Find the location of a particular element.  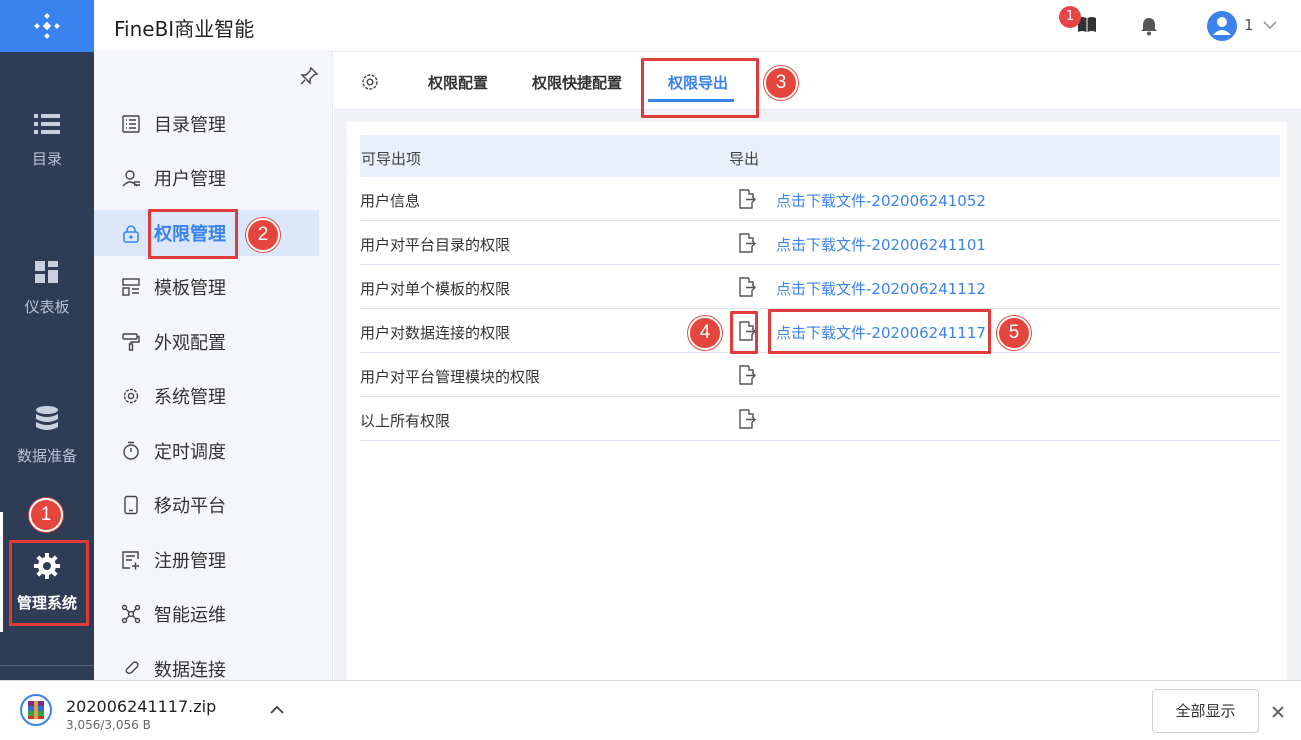

tab-permission-quick-config: 权限快捷配置 is located at coordinates (577, 82).